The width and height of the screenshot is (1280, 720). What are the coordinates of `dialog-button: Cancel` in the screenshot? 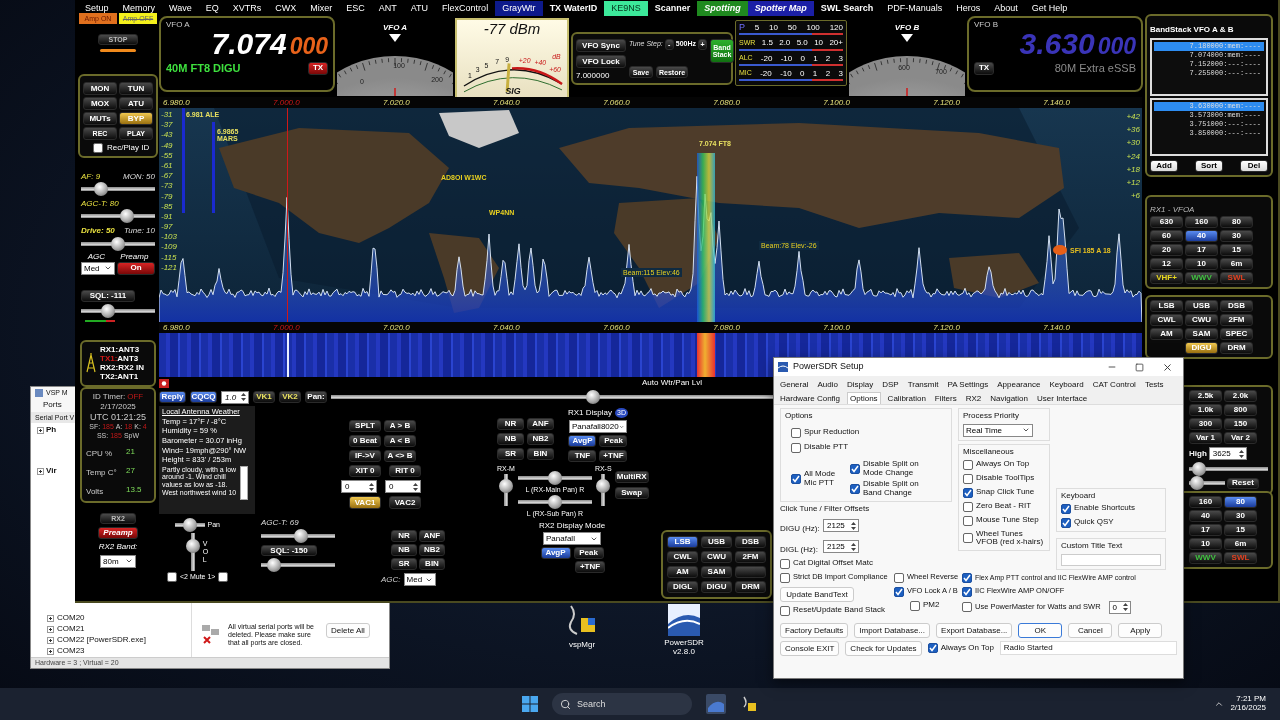 It's located at (1090, 630).